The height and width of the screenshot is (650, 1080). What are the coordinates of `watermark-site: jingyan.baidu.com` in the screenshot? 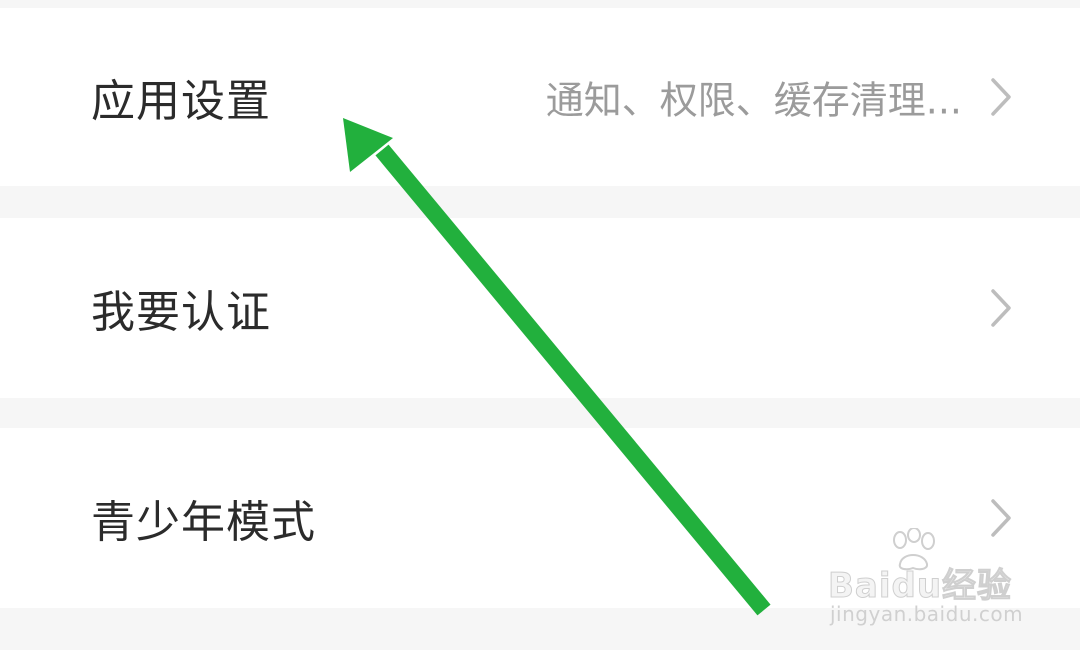 It's located at (927, 614).